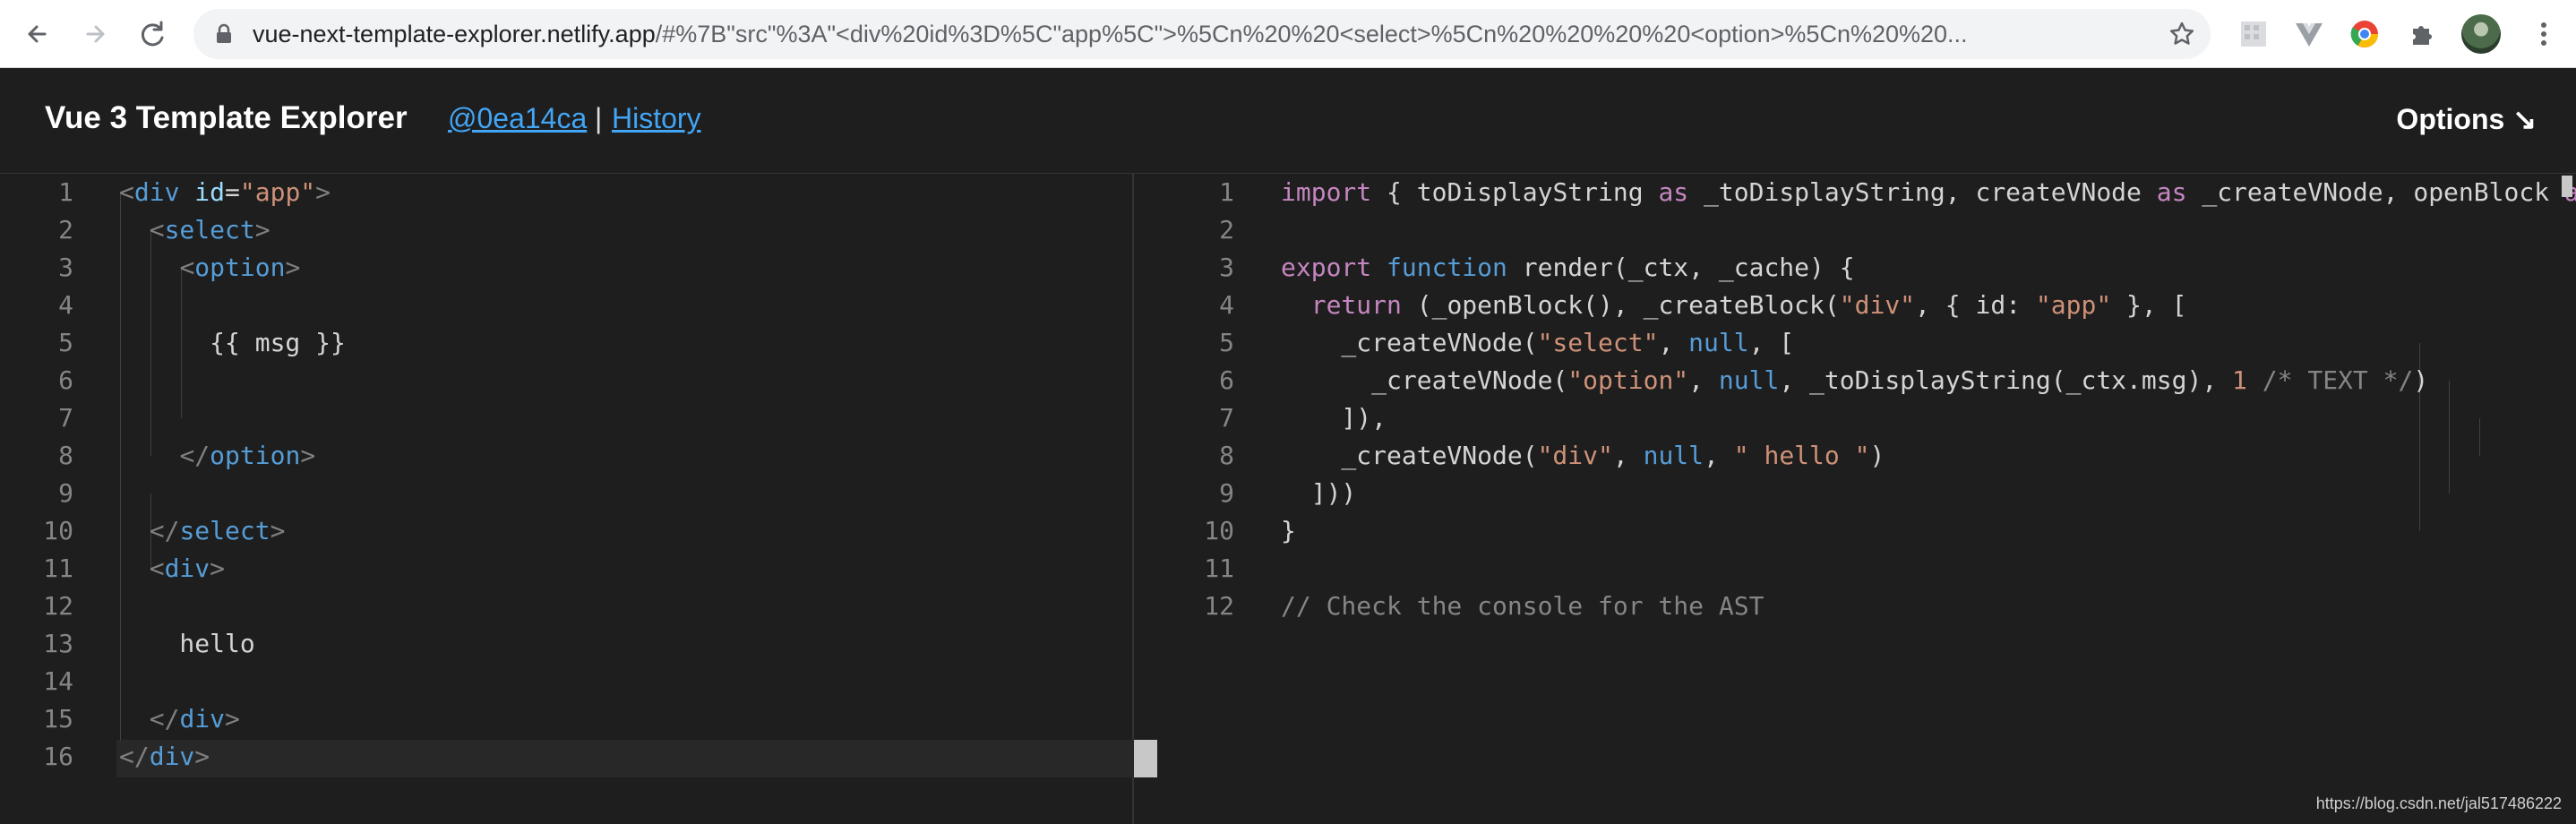  What do you see at coordinates (1538, 342) in the screenshot?
I see `code-text: _createVNode("select", null, [` at bounding box center [1538, 342].